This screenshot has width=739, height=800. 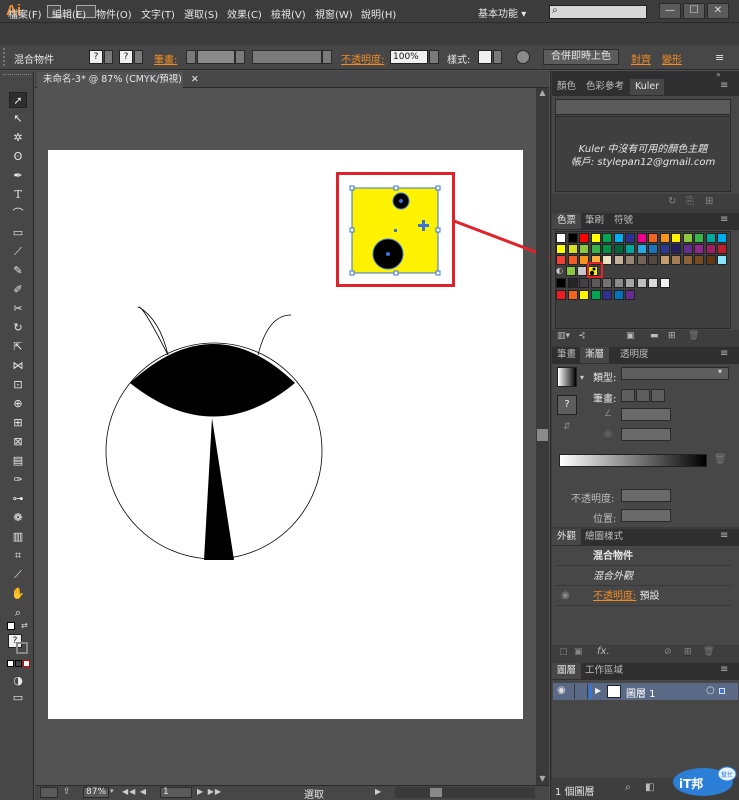 What do you see at coordinates (138, 57) in the screenshot?
I see `stroke-dropdown` at bounding box center [138, 57].